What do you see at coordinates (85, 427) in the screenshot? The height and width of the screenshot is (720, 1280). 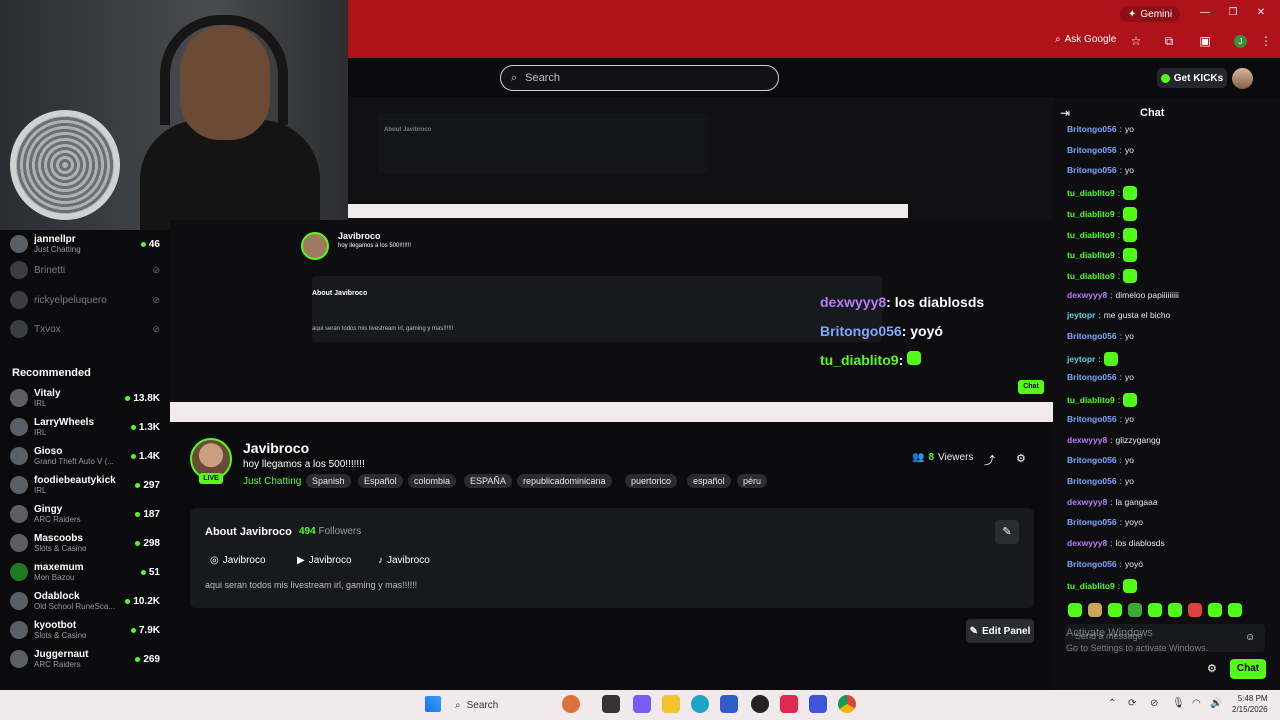 I see `sidebar-channel-larrywheels: LarryWheels IRL 1.3K` at bounding box center [85, 427].